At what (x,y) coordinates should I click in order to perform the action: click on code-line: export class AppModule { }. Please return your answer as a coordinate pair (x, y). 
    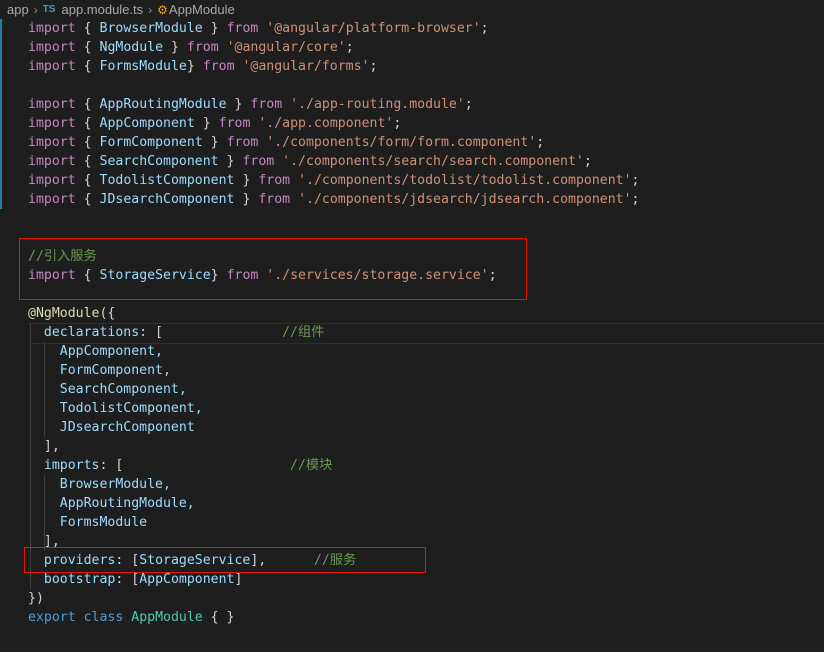
    Looking at the image, I should click on (131, 617).